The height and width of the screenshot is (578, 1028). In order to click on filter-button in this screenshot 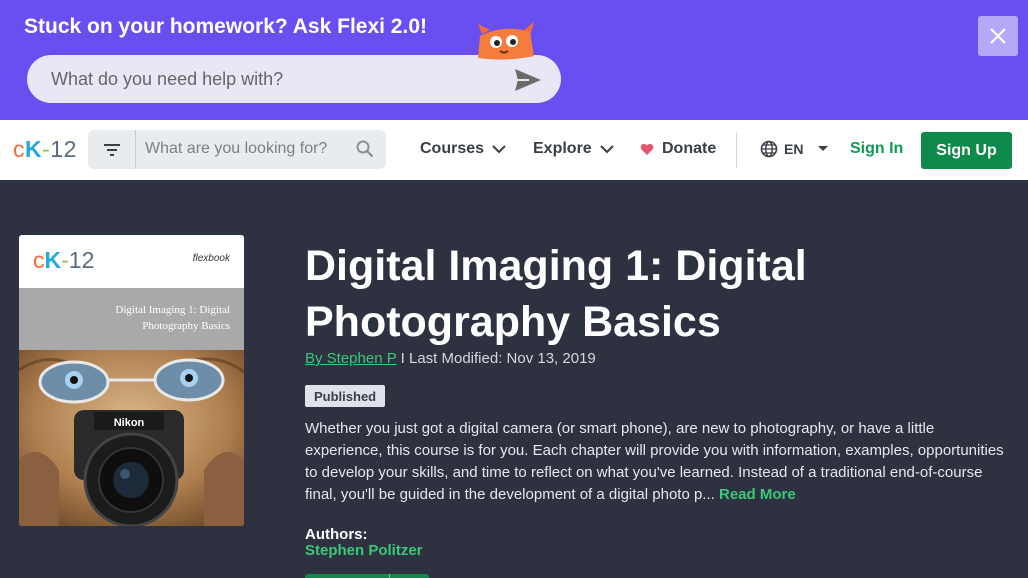, I will do `click(112, 149)`.